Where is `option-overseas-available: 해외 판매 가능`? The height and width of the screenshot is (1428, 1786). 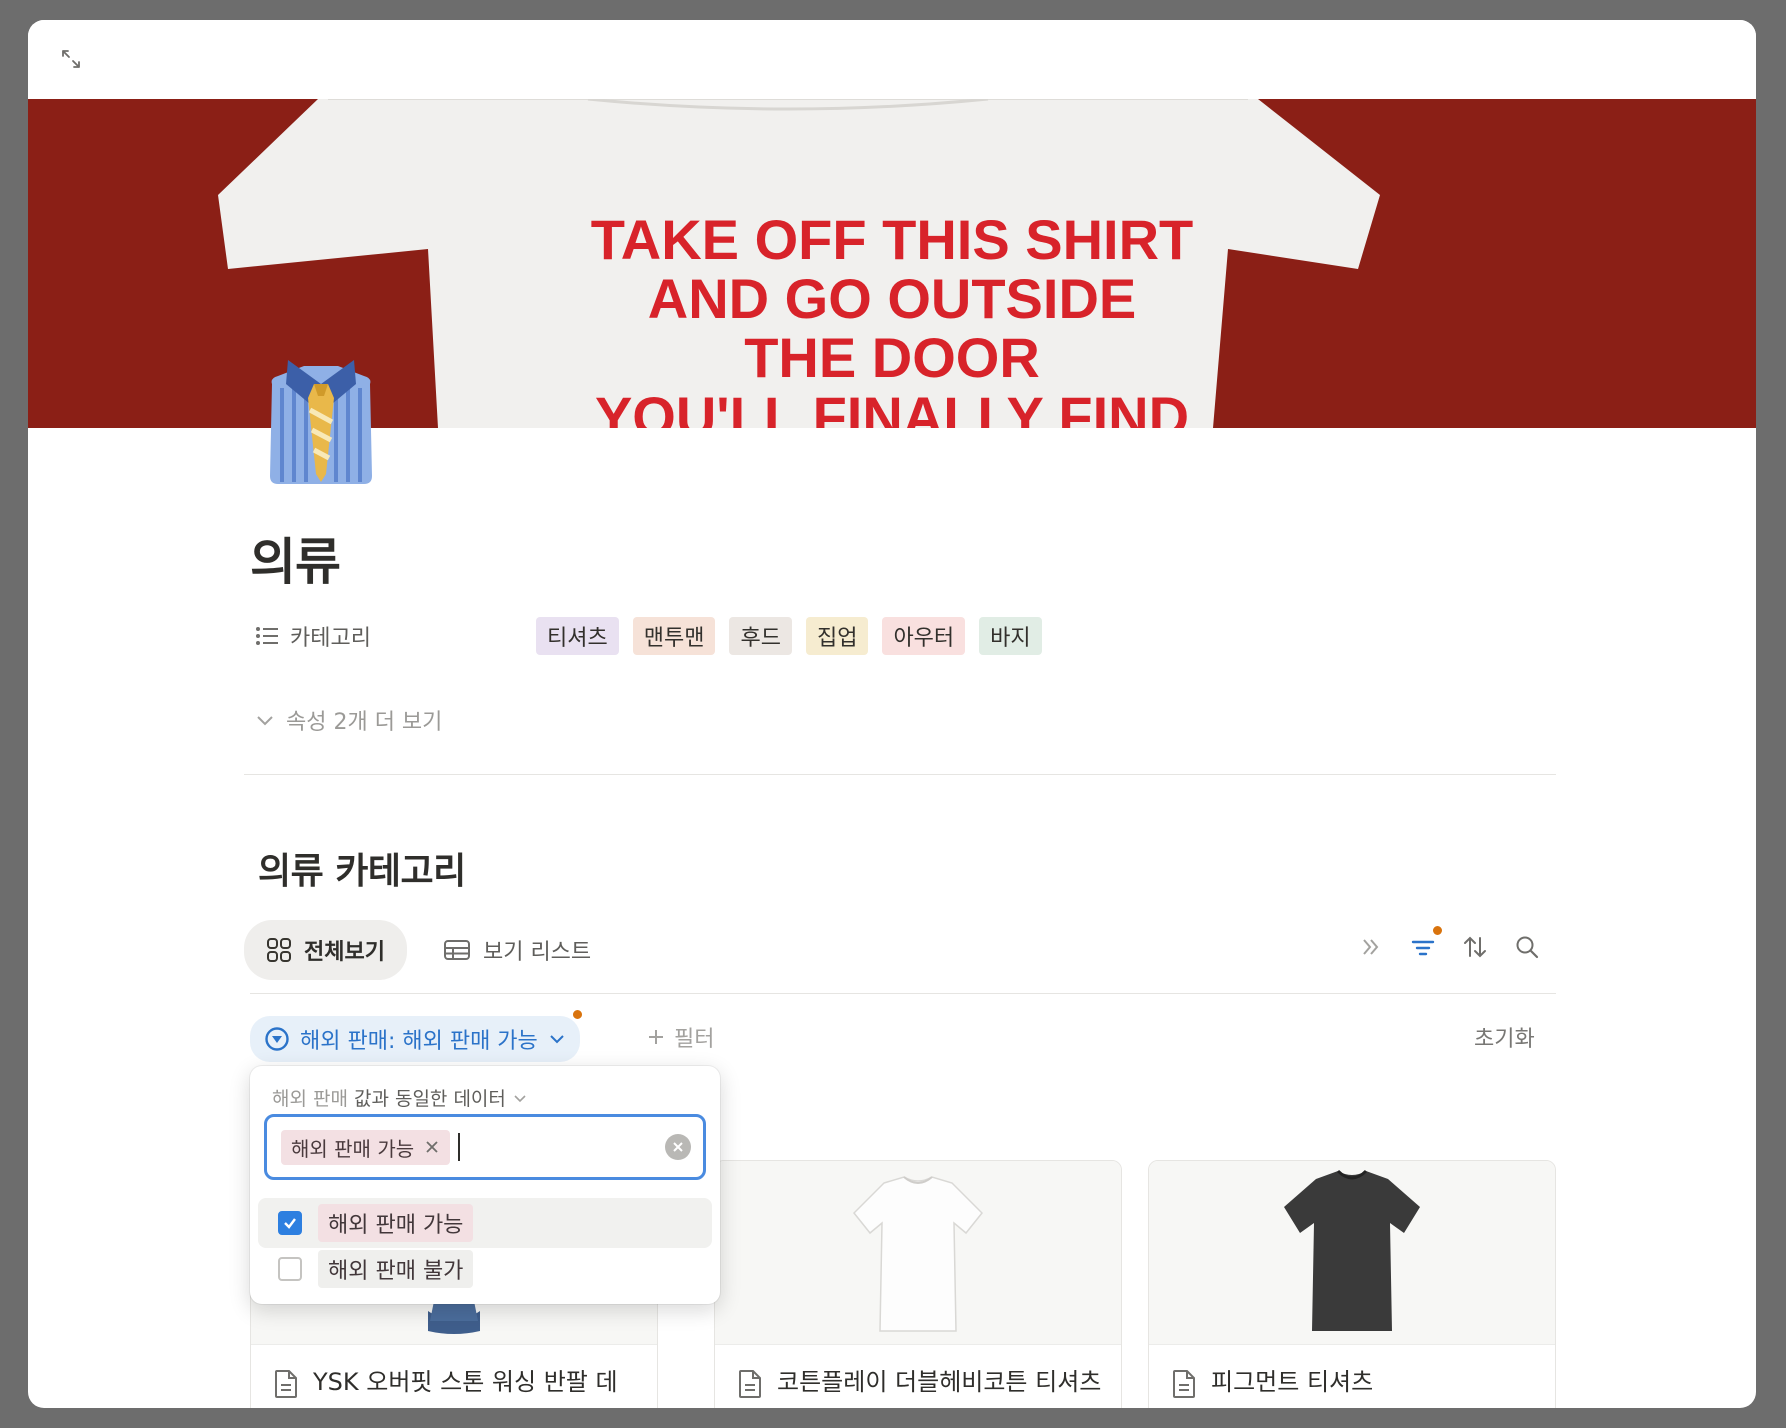 option-overseas-available: 해외 판매 가능 is located at coordinates (485, 1223).